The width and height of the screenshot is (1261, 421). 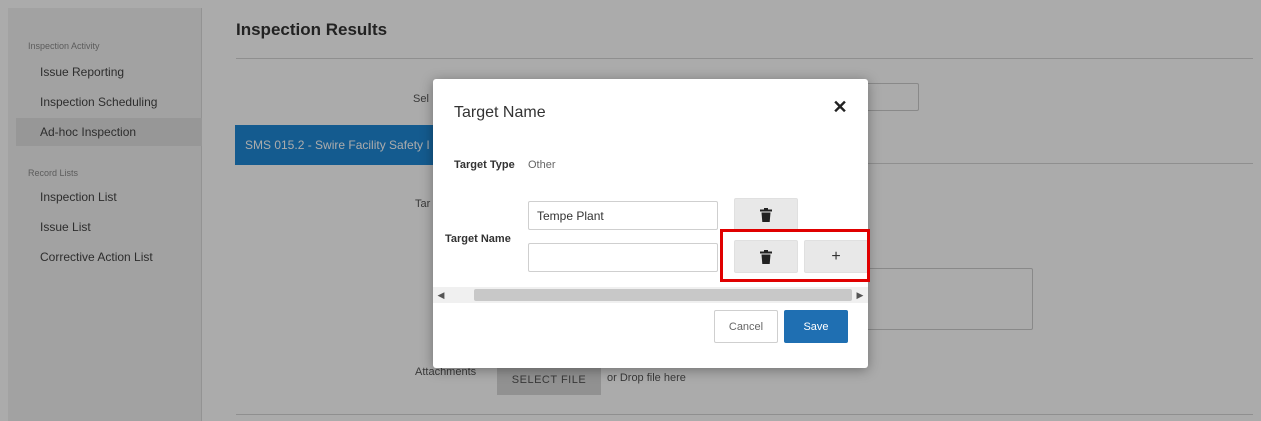 What do you see at coordinates (542, 165) in the screenshot?
I see `target-type-value: Other` at bounding box center [542, 165].